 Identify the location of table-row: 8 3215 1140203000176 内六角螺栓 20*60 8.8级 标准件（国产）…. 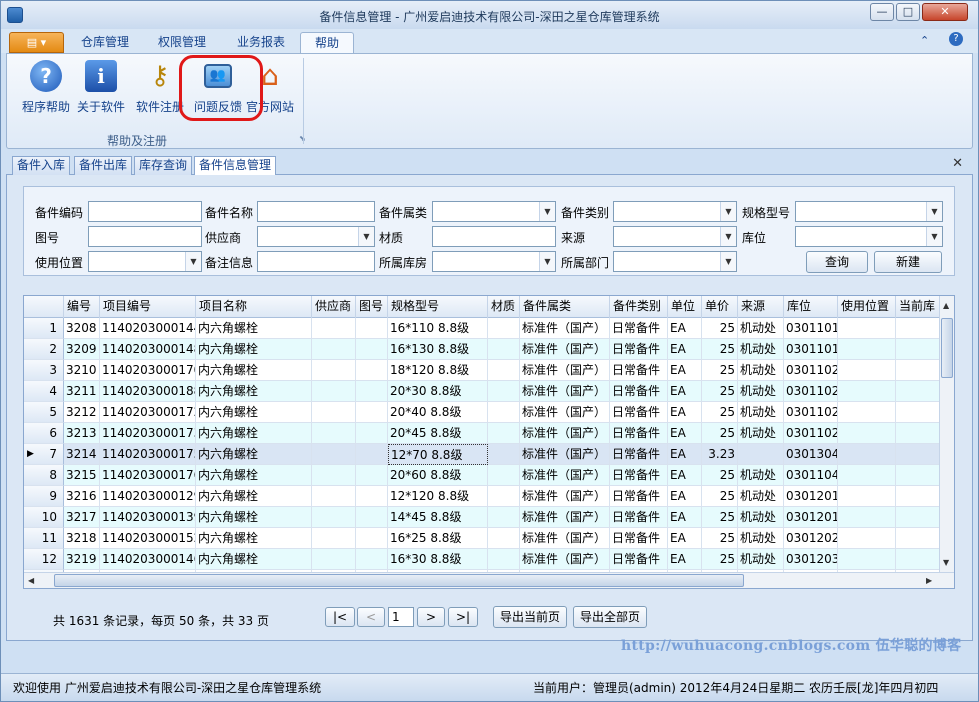
(489, 475).